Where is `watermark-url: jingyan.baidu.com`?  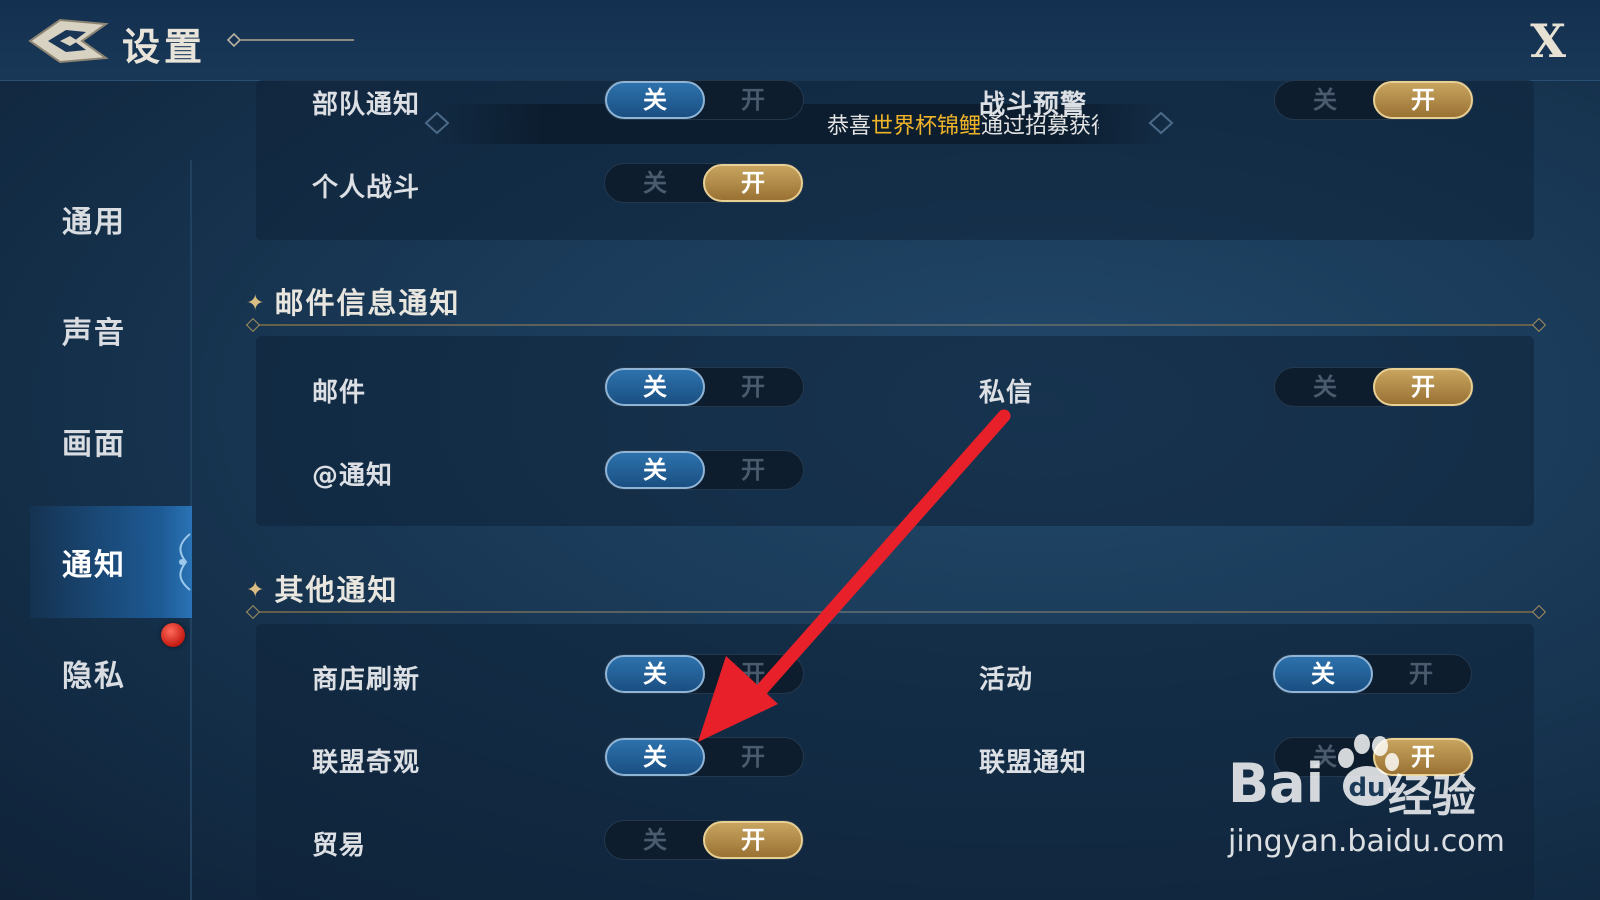 watermark-url: jingyan.baidu.com is located at coordinates (1366, 841).